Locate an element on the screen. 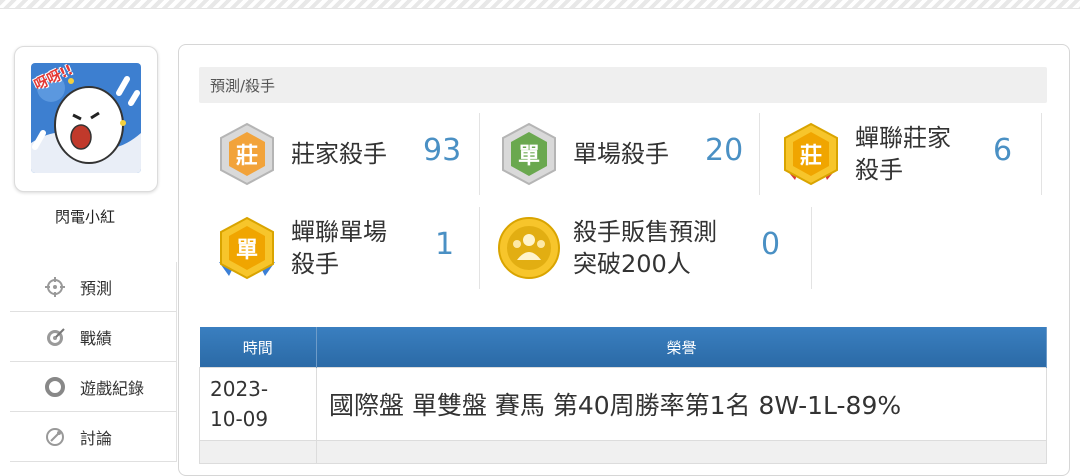 The height and width of the screenshot is (476, 1080). username: 閃電小紅 is located at coordinates (84, 217).